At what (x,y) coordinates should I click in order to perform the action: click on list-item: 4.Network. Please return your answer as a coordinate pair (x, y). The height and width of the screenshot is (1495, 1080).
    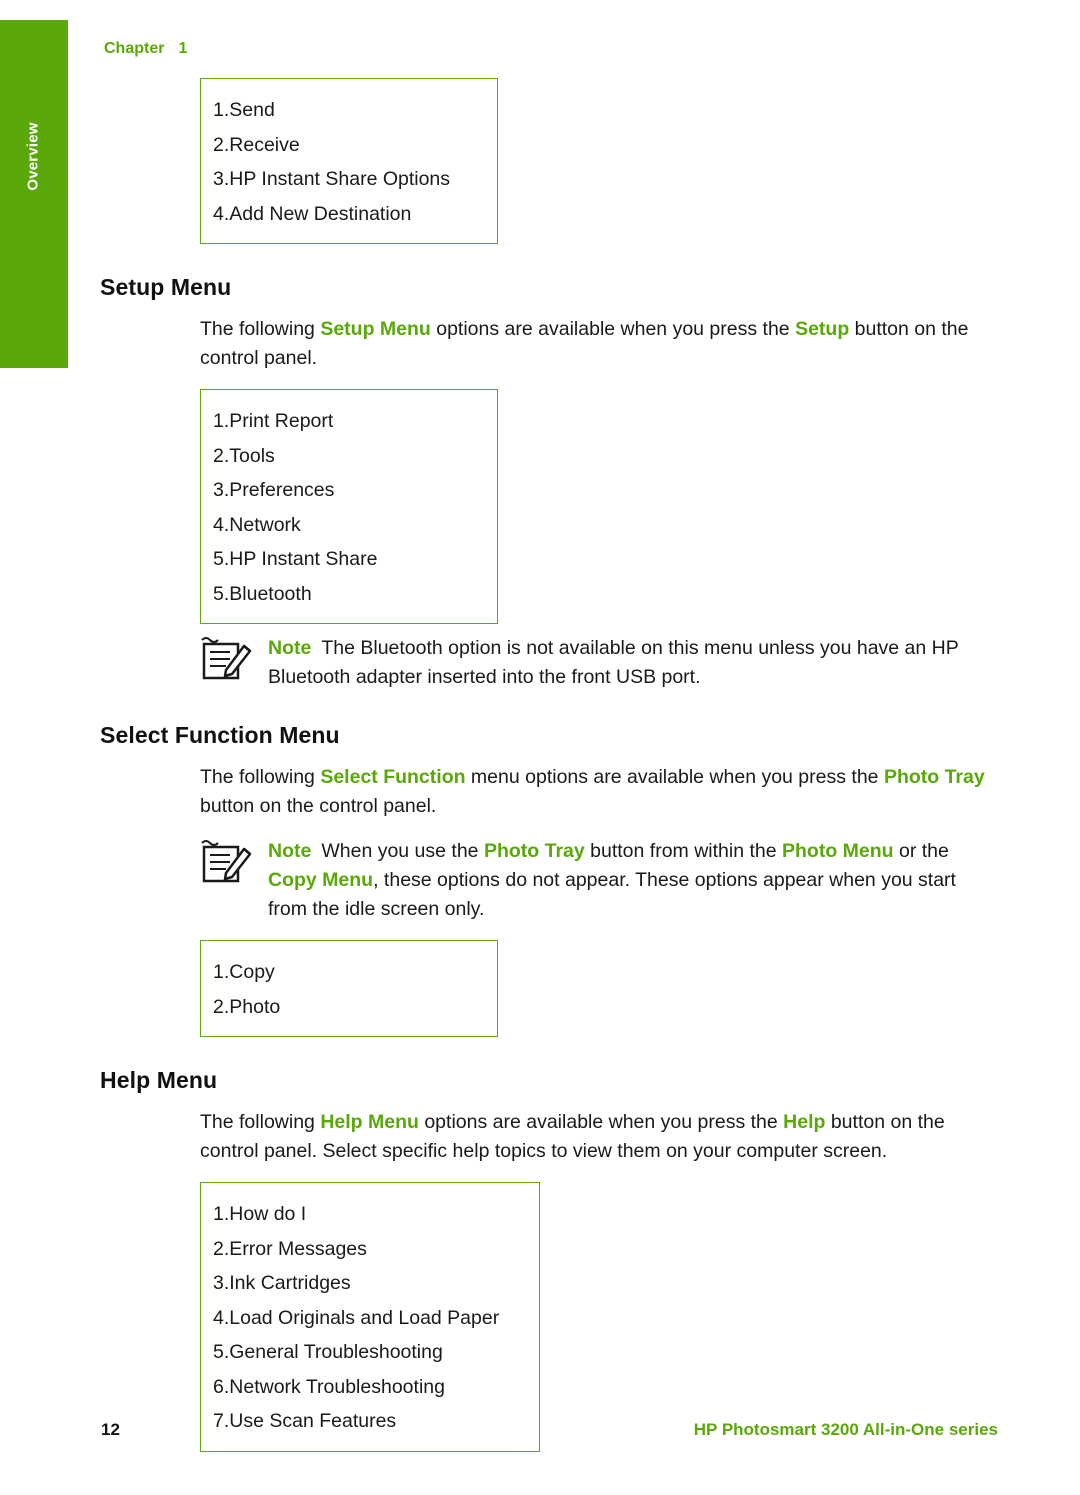
    Looking at the image, I should click on (257, 524).